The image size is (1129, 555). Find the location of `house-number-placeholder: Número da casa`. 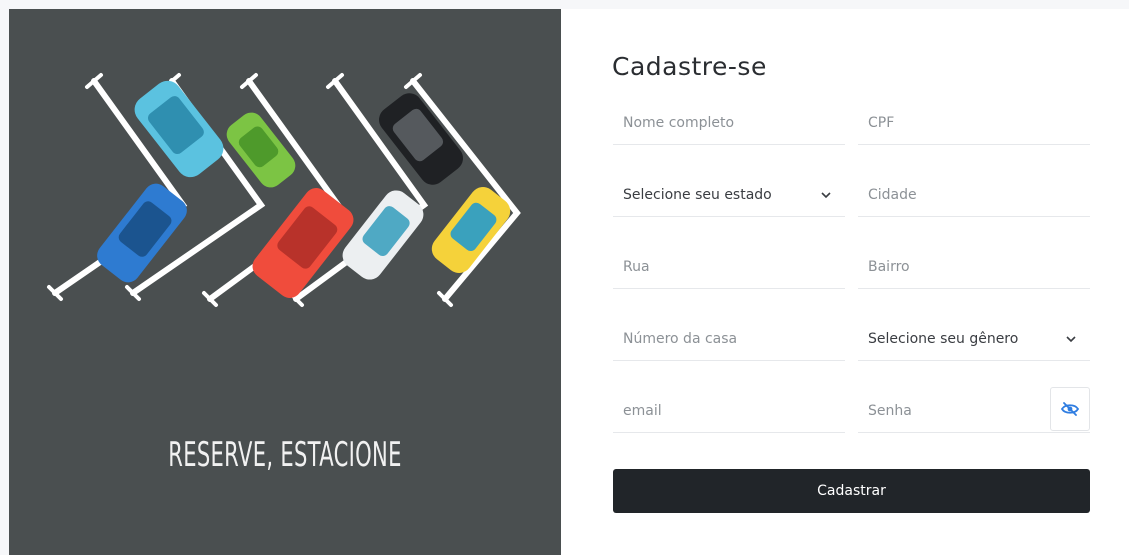

house-number-placeholder: Número da casa is located at coordinates (680, 338).